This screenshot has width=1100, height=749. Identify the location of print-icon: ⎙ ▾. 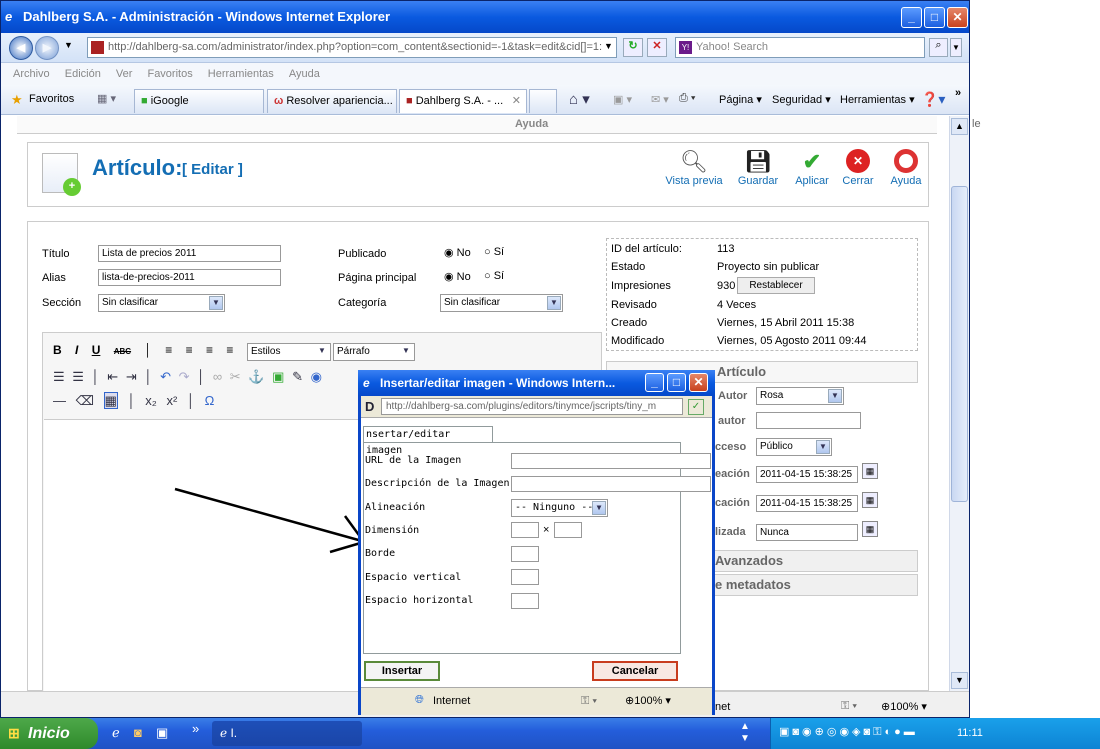
(687, 98).